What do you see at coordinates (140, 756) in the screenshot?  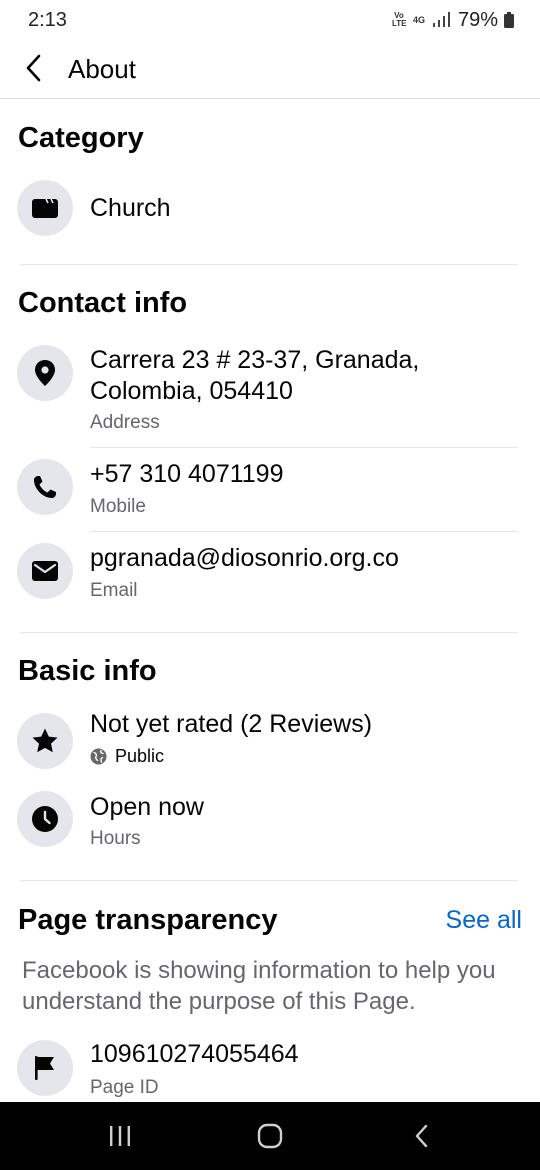 I see `privacy-label: Public` at bounding box center [140, 756].